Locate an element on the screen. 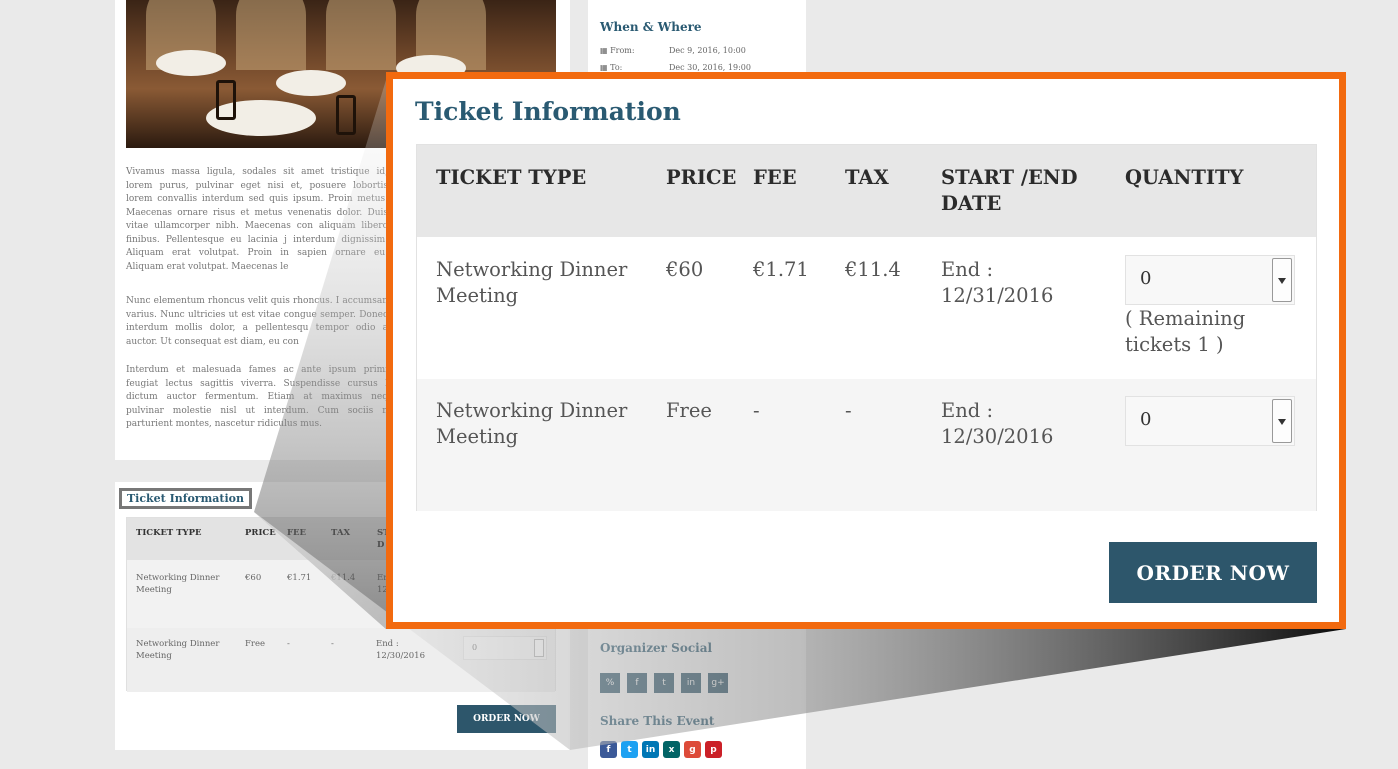  cell-date: End : 12/31/2016 is located at coordinates (997, 282).